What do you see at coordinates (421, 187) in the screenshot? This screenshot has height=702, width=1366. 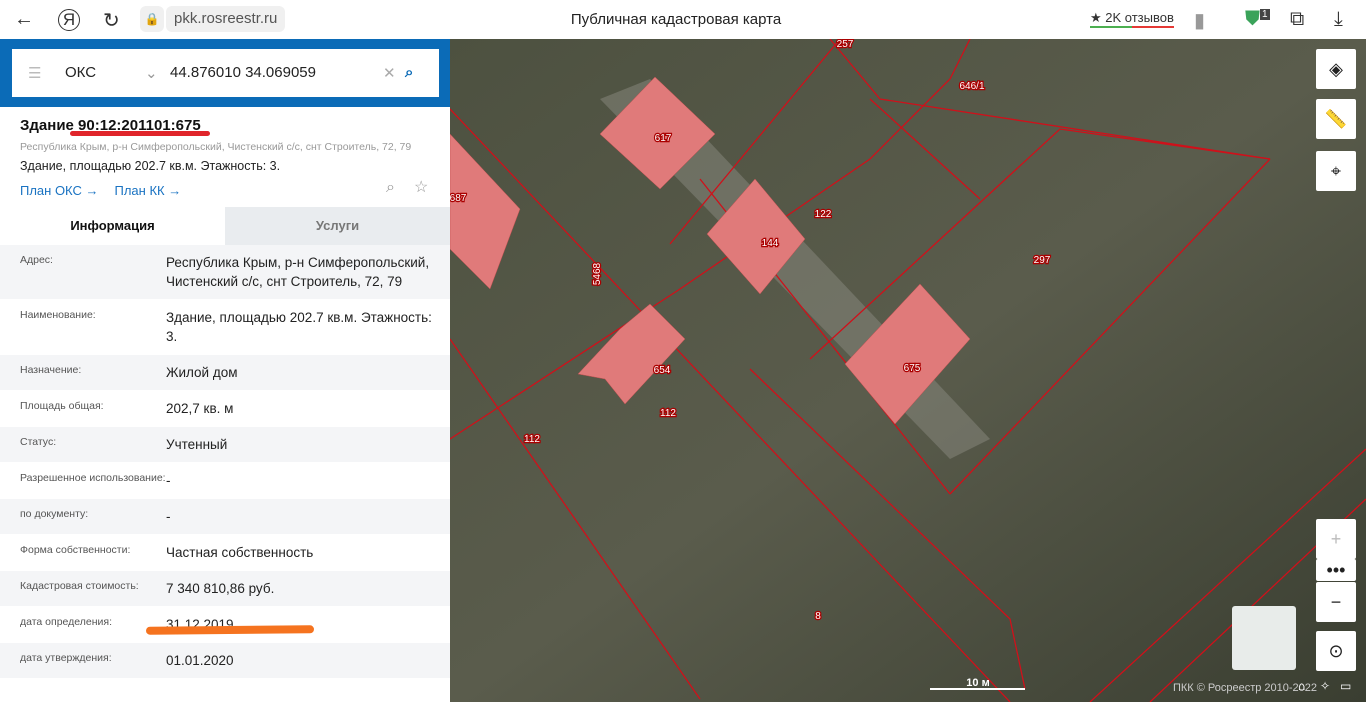 I see `star-icon: ☆` at bounding box center [421, 187].